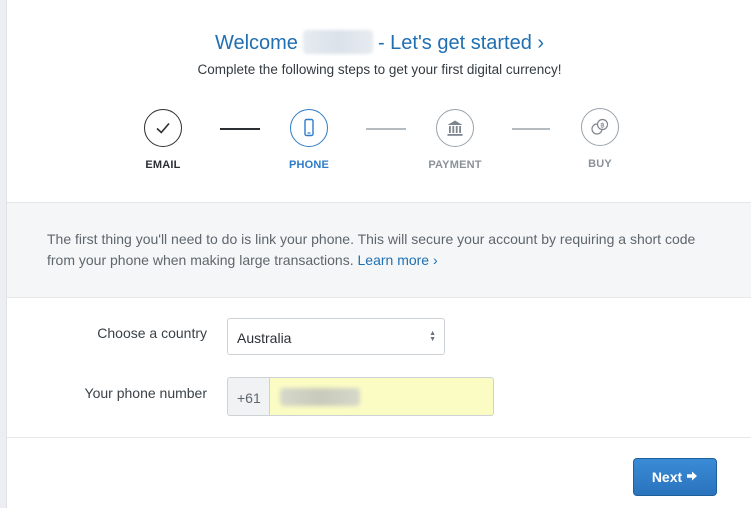 This screenshot has width=751, height=508. I want to click on country-select-value: Australia, so click(264, 338).